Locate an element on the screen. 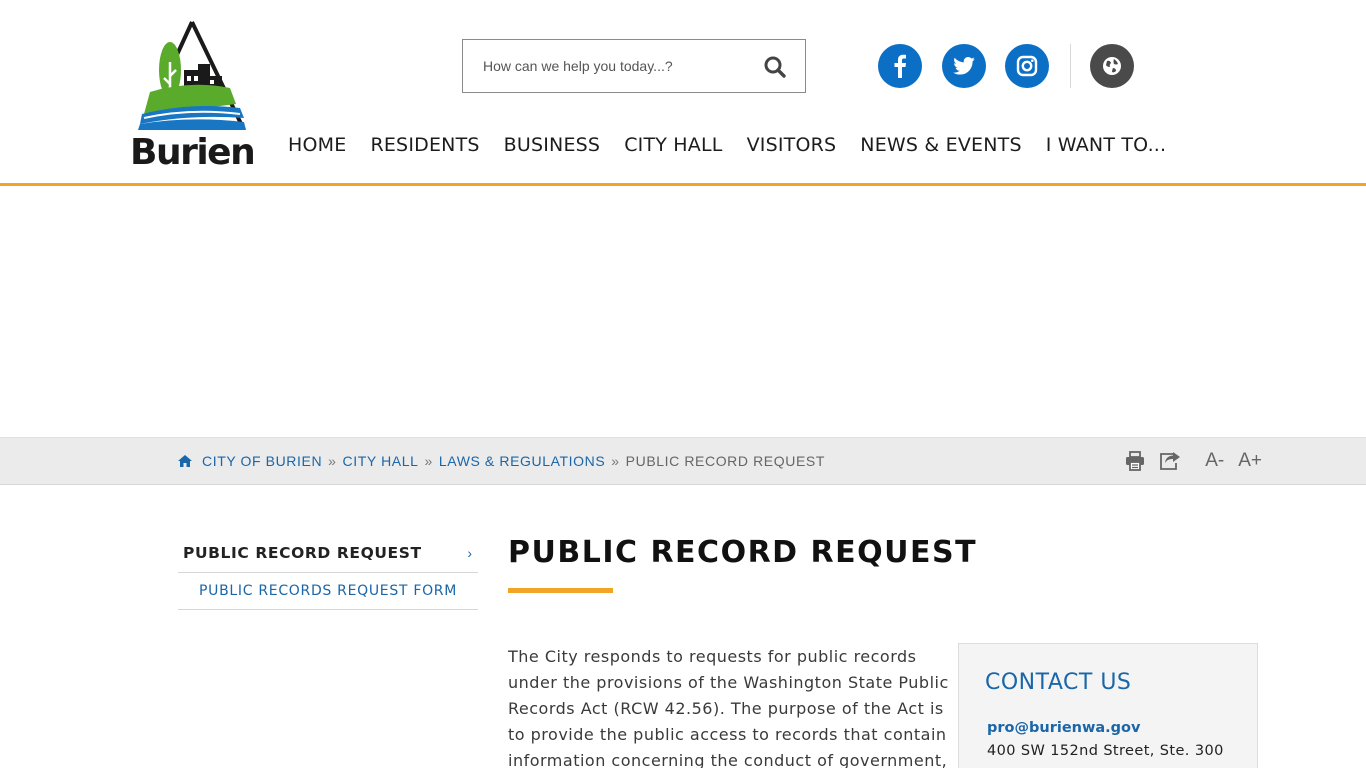 The width and height of the screenshot is (1366, 768). globe-icon is located at coordinates (1112, 66).